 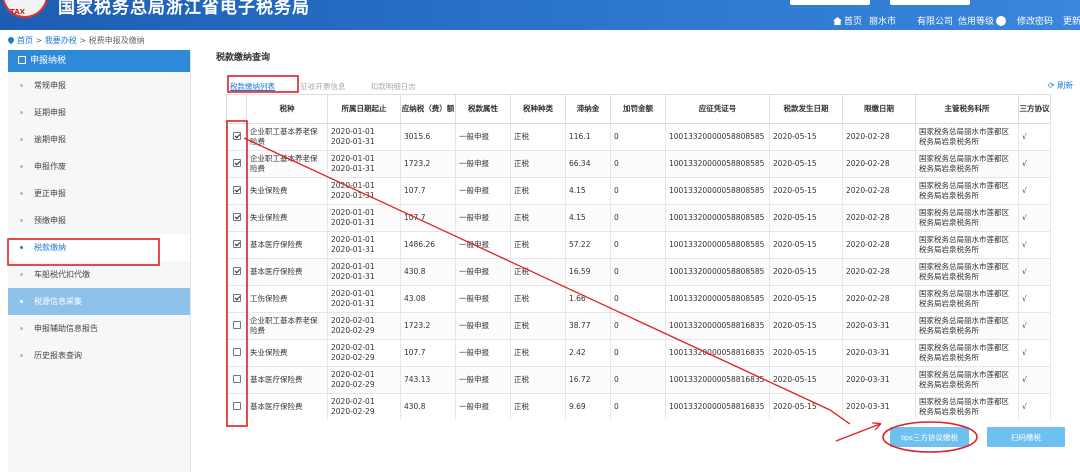 What do you see at coordinates (882, 20) in the screenshot?
I see `nav-city: 丽水市` at bounding box center [882, 20].